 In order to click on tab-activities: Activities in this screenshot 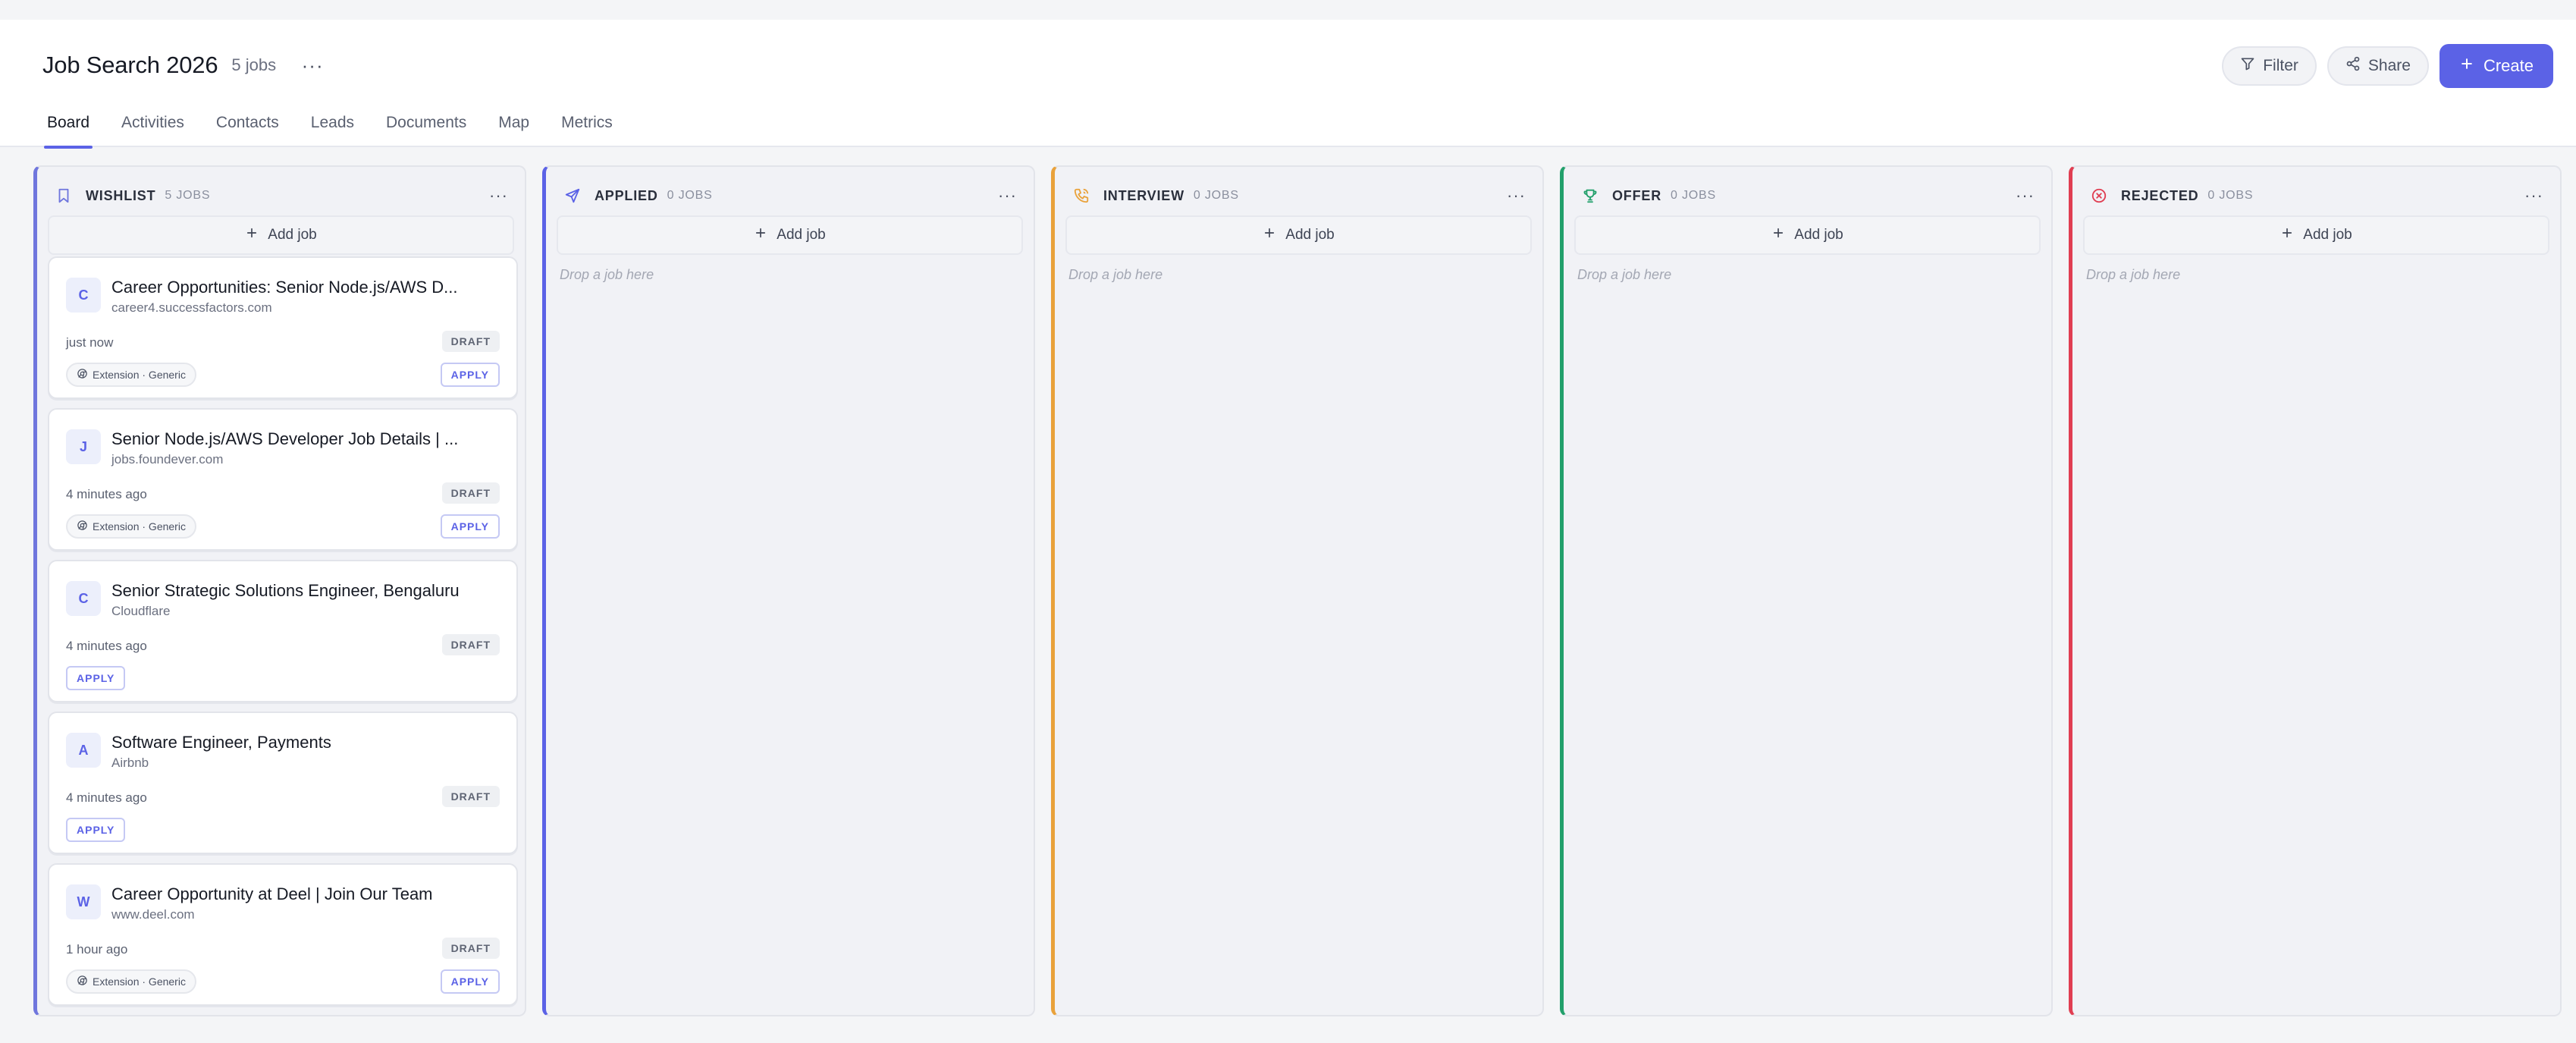, I will do `click(152, 130)`.